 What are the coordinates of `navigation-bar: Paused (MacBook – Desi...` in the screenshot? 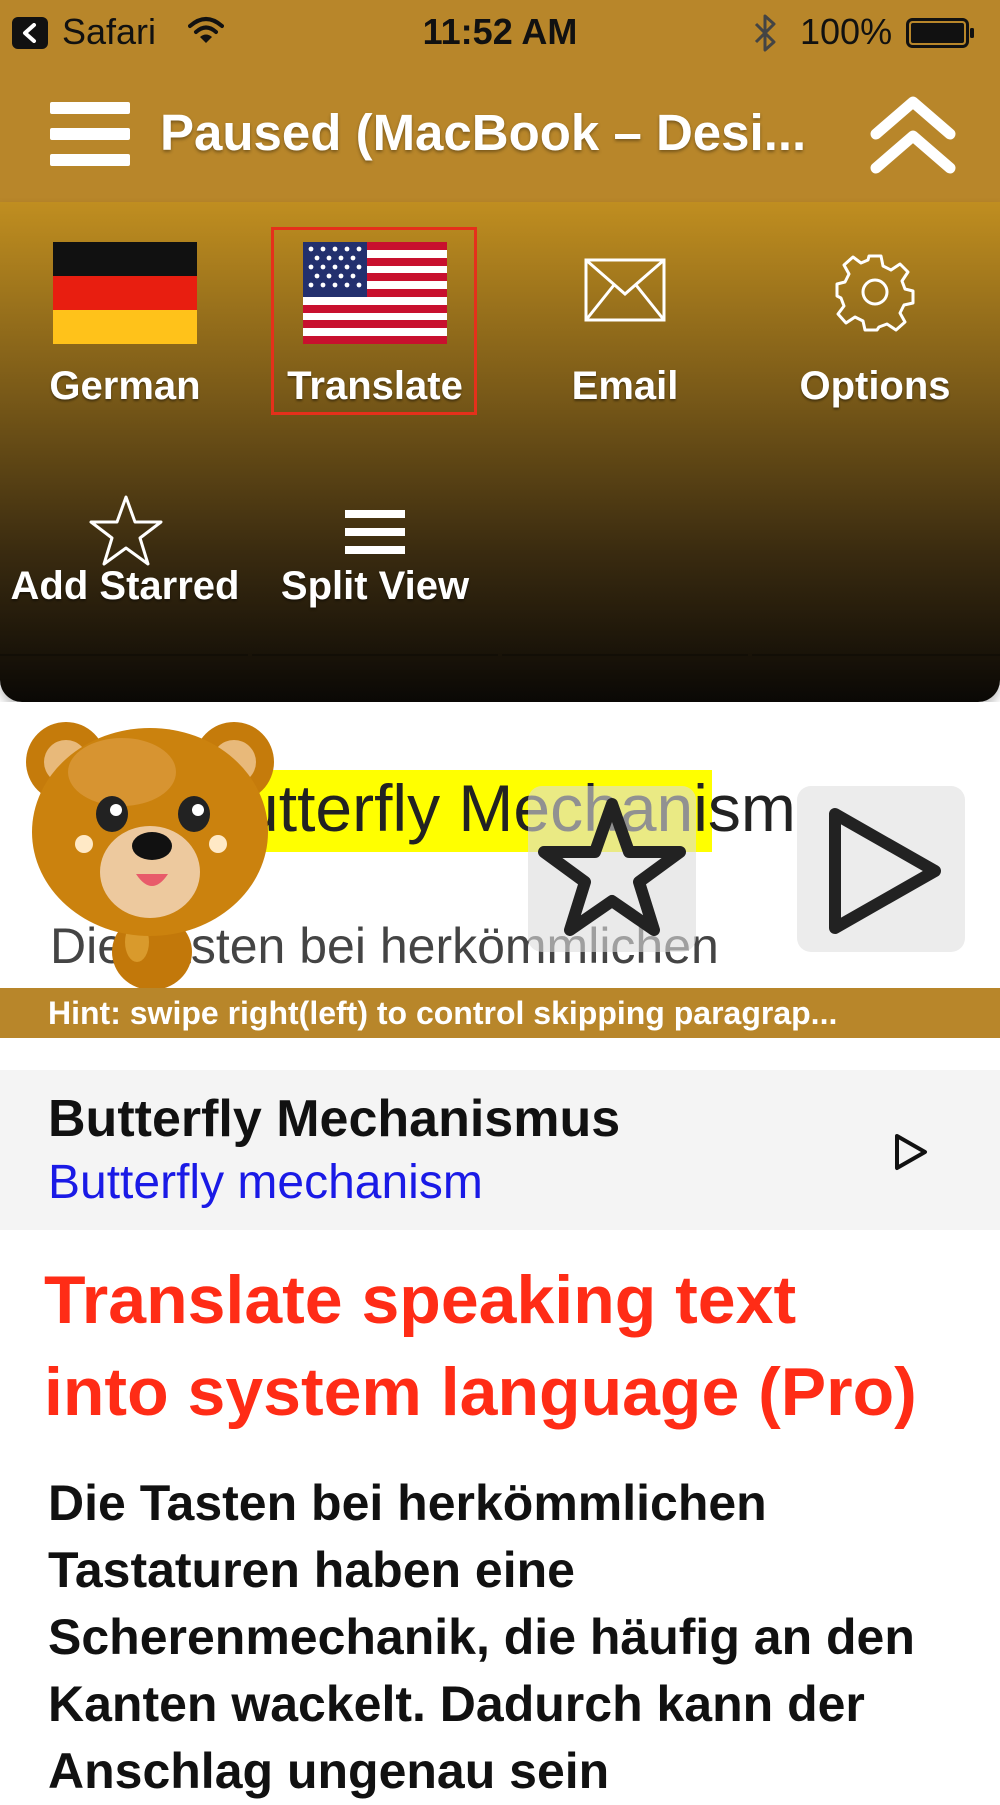 It's located at (500, 135).